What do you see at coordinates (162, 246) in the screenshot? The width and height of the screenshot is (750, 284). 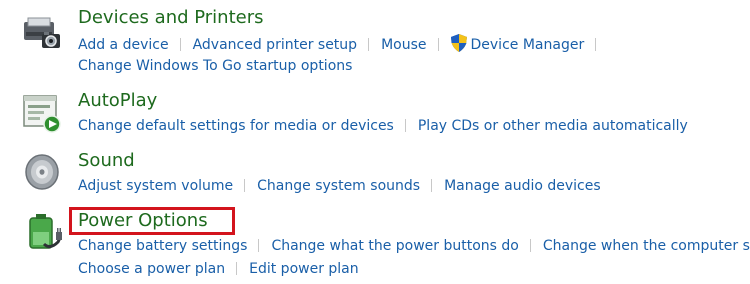 I see `link-change-battery-settings: Change battery settings` at bounding box center [162, 246].